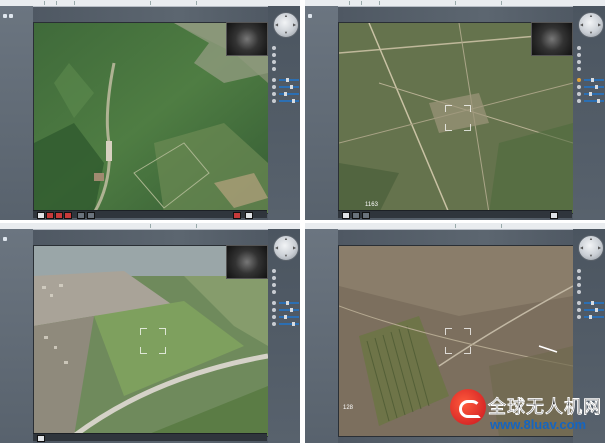 The image size is (605, 443). Describe the element at coordinates (468, 407) in the screenshot. I see `logo-icon` at that location.